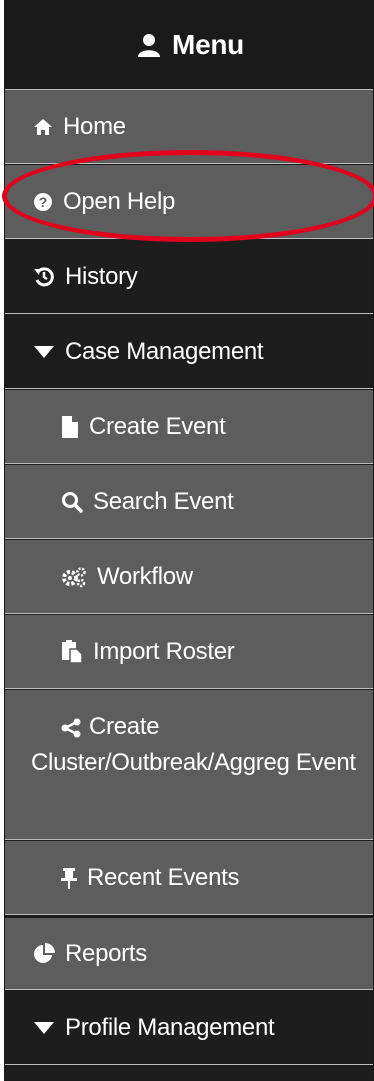  I want to click on sidebar-item-label: Create, so click(217, 727).